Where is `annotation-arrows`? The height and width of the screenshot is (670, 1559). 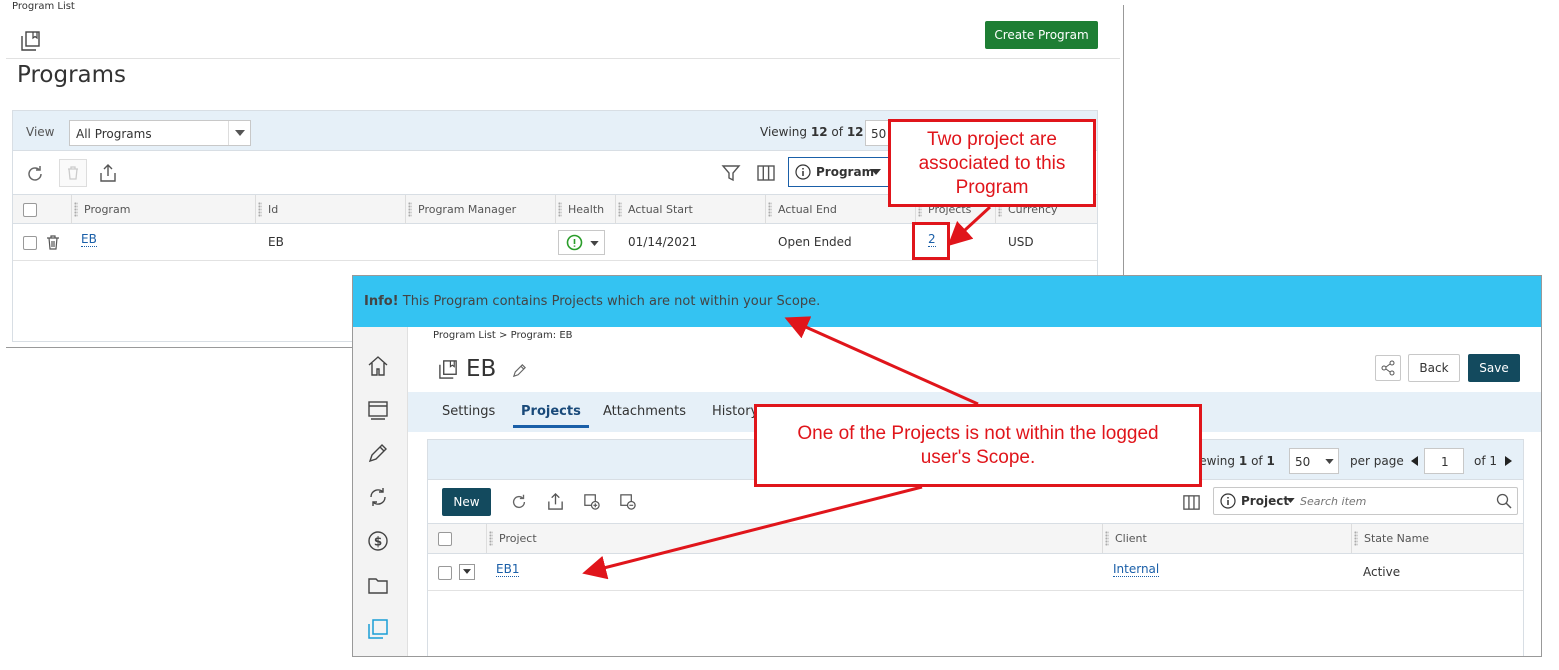
annotation-arrows is located at coordinates (787, 392).